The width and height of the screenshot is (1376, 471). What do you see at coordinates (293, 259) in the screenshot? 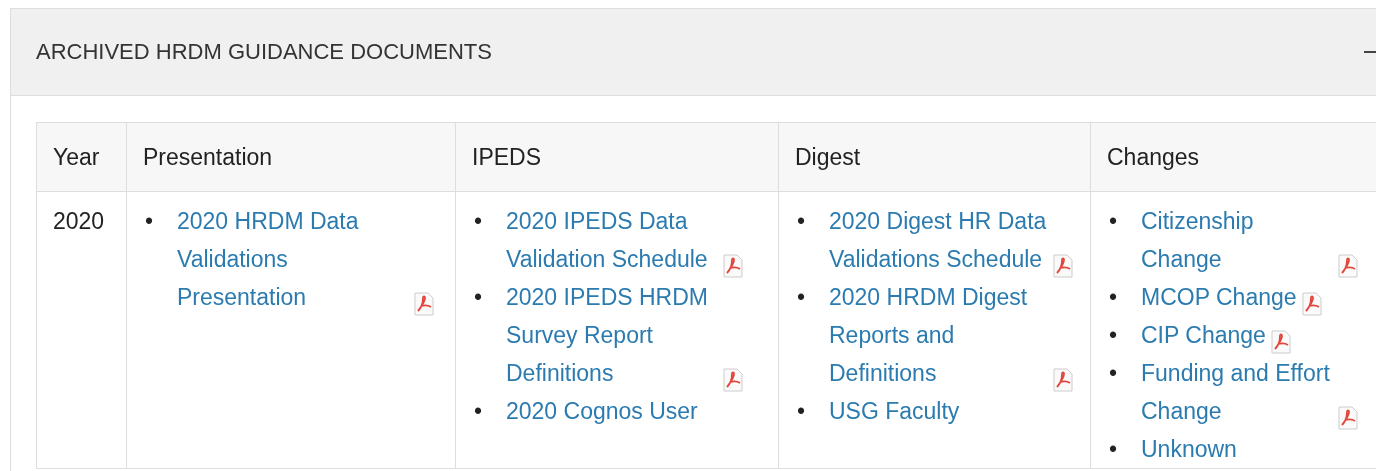
I see `document-link: 2020 HRDM Data Validations Presentation` at bounding box center [293, 259].